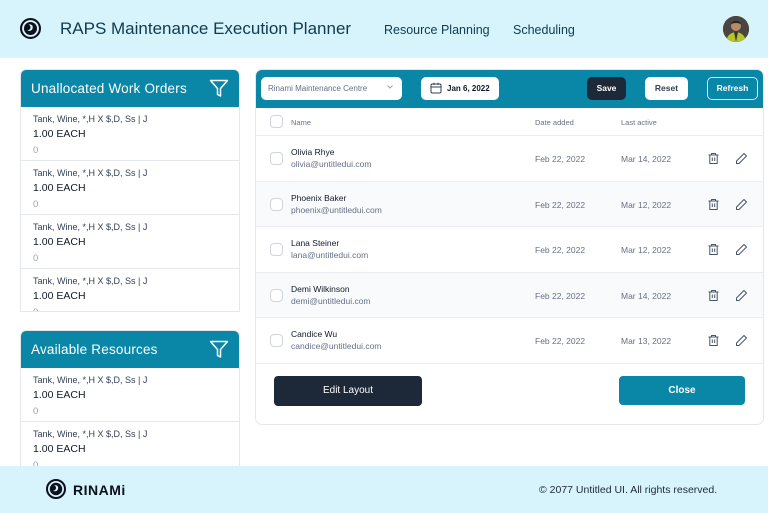 Image resolution: width=768 pixels, height=513 pixels. Describe the element at coordinates (109, 88) in the screenshot. I see `panel-title: Unallocated Work Orders` at that location.